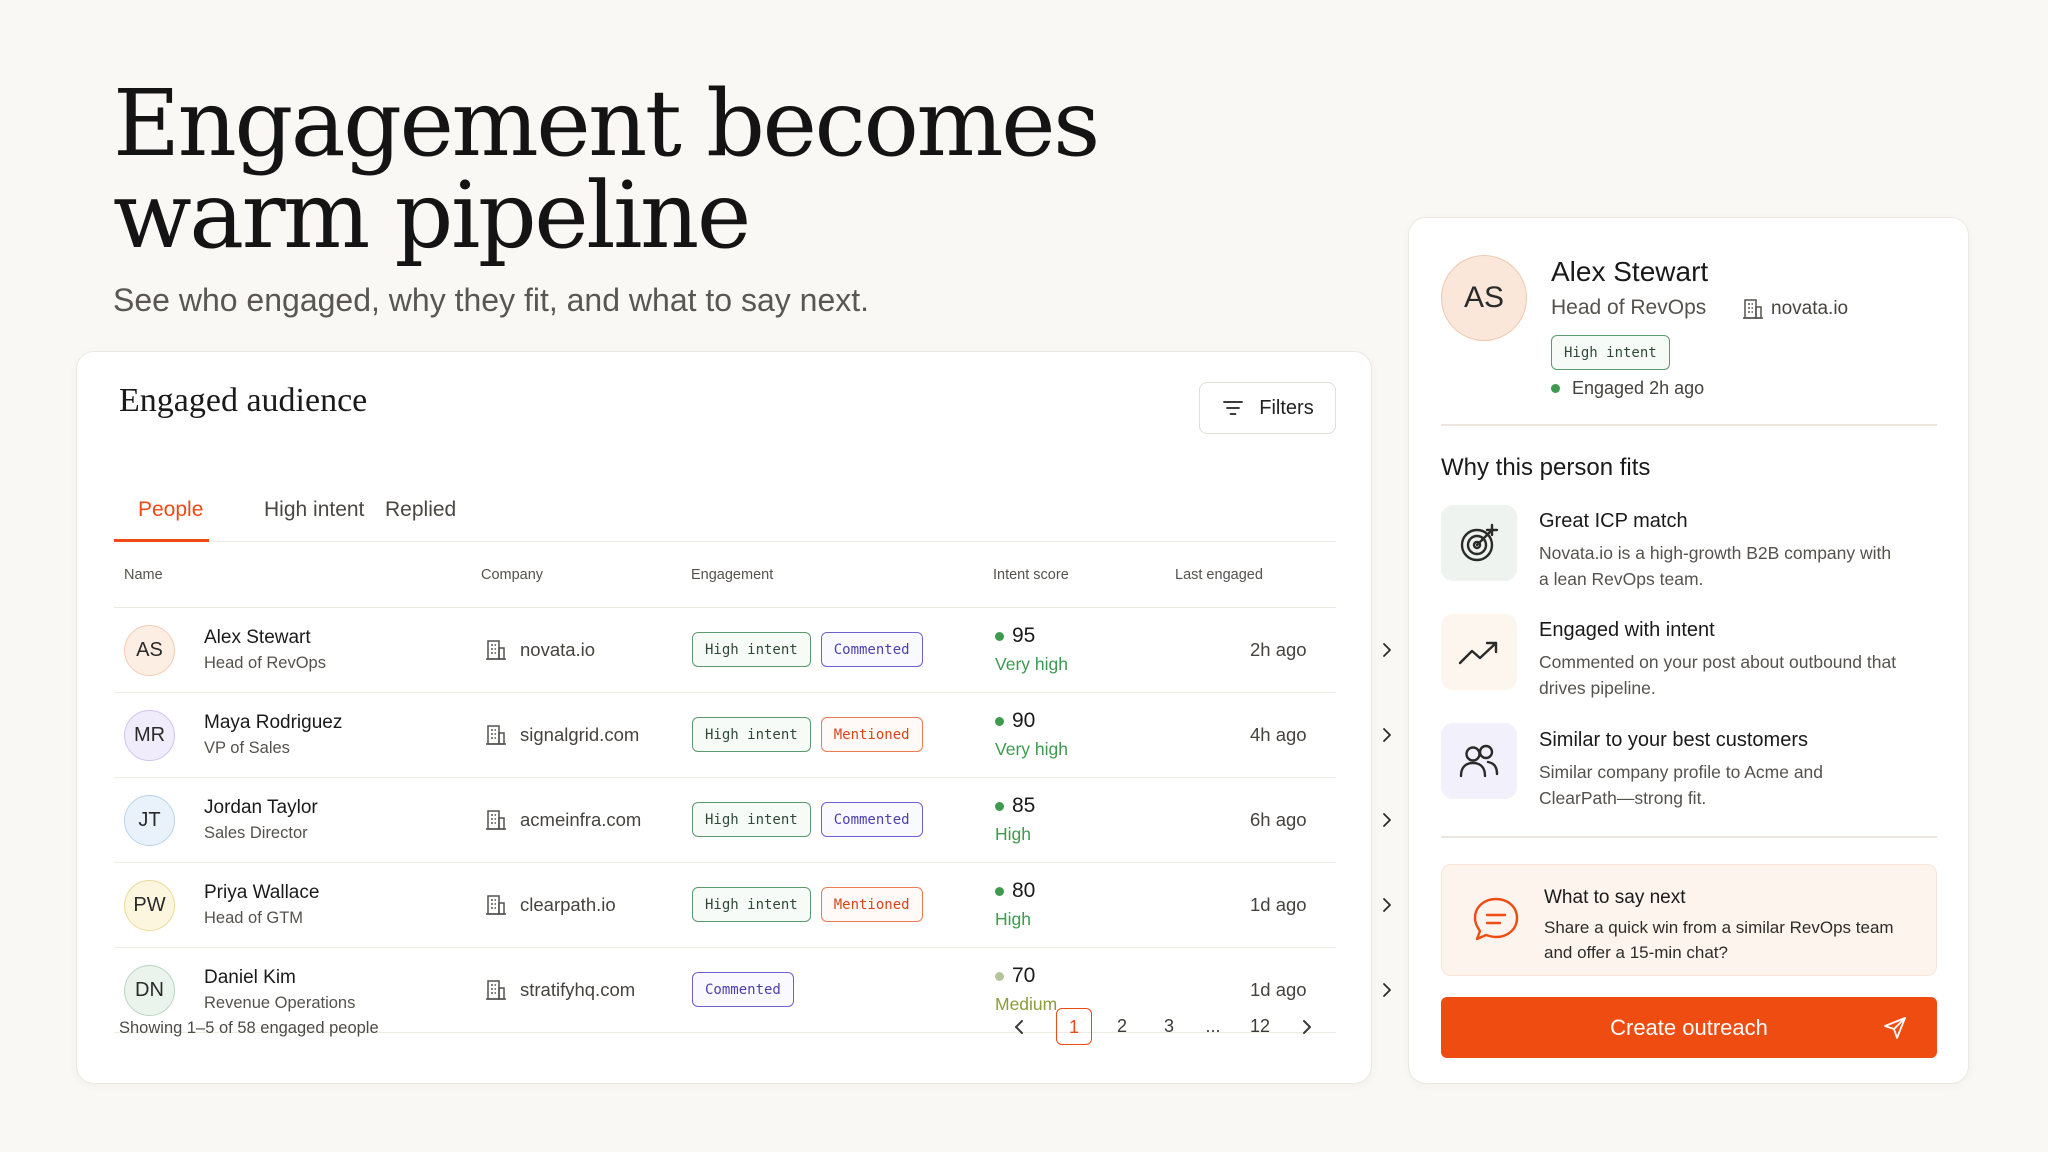  I want to click on company-name: clearpath.io, so click(568, 904).